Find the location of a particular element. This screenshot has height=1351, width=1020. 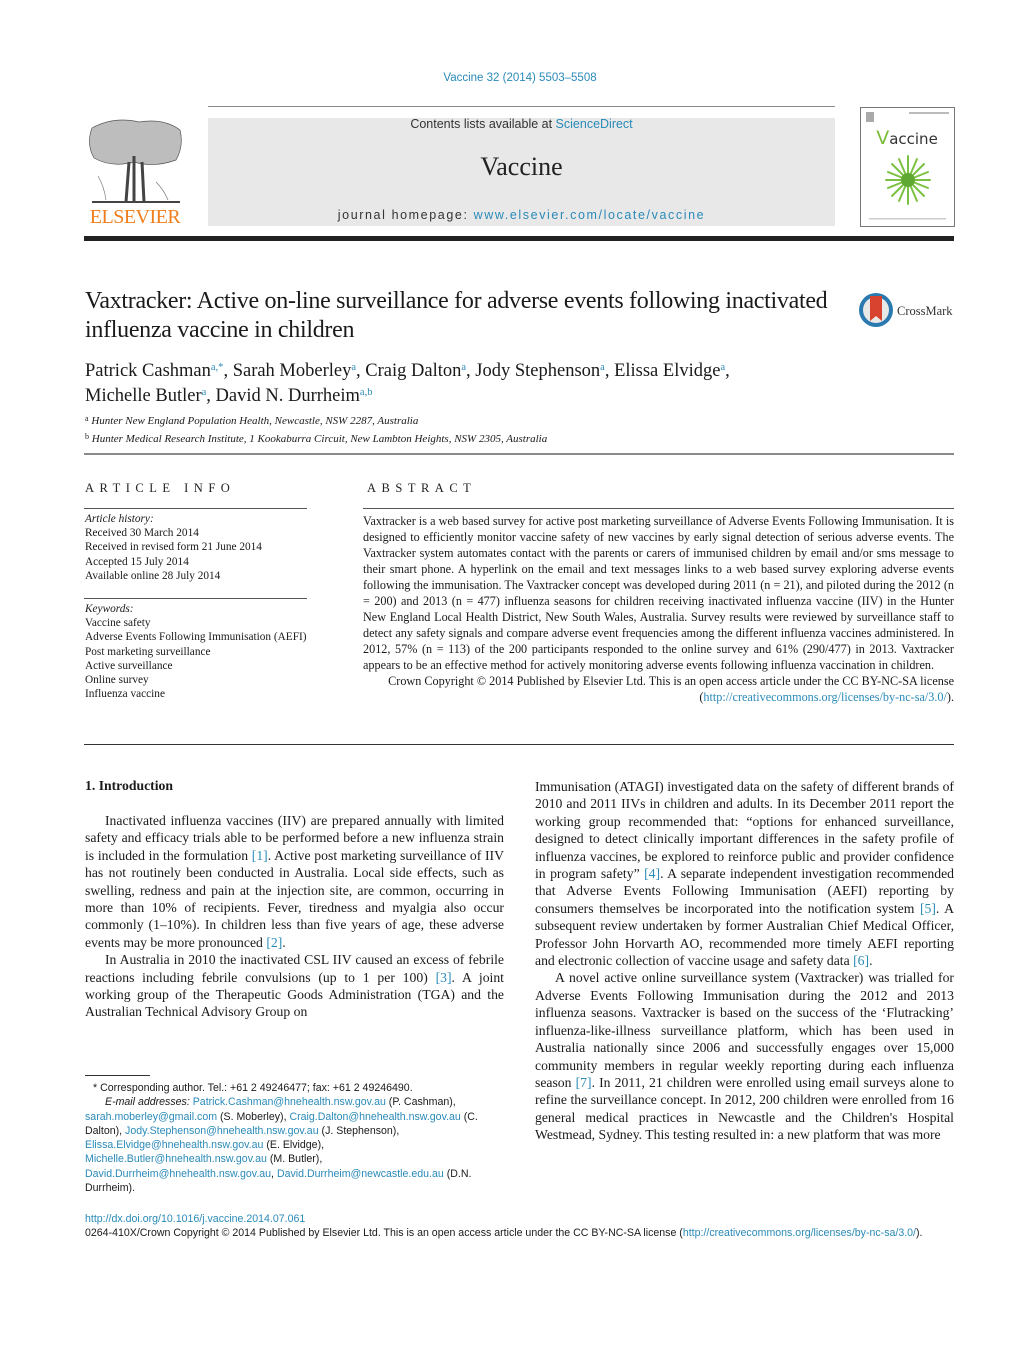

header-thick-rule is located at coordinates (519, 238).